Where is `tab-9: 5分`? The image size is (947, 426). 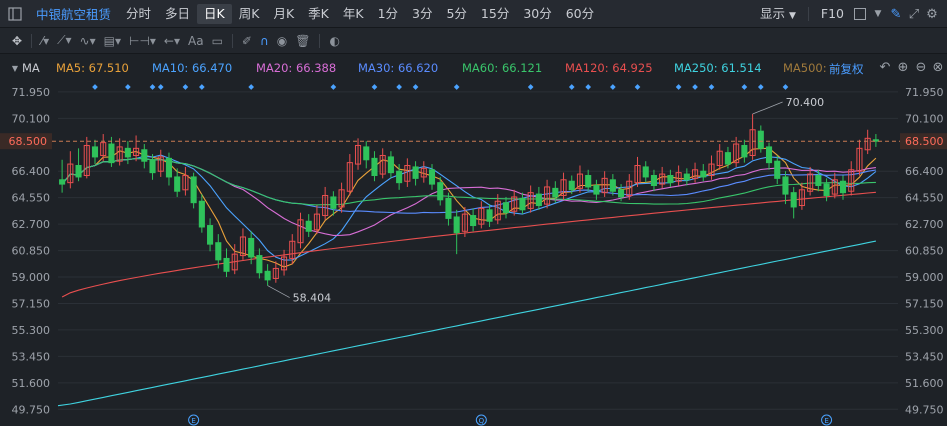
tab-9: 5分 is located at coordinates (456, 14).